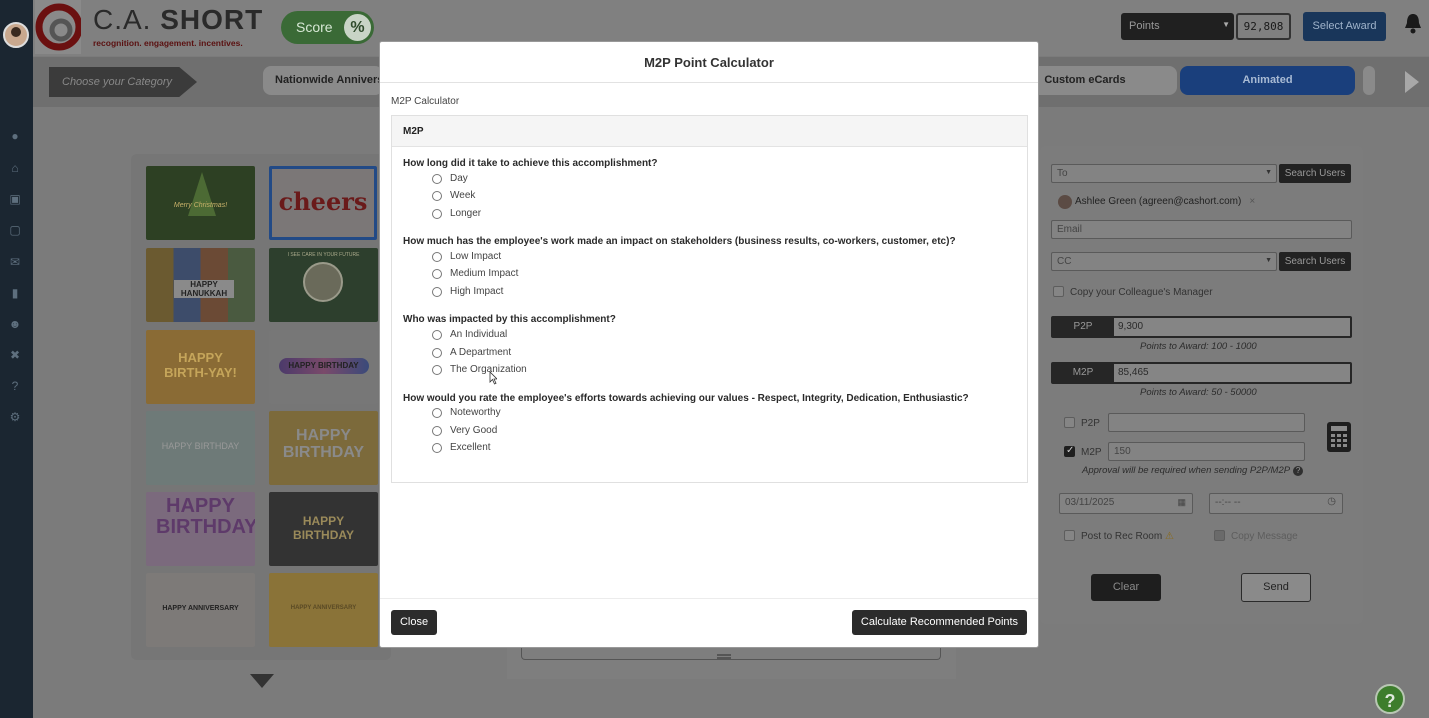  What do you see at coordinates (479, 370) in the screenshot?
I see `q3-option-organization: The Organization` at bounding box center [479, 370].